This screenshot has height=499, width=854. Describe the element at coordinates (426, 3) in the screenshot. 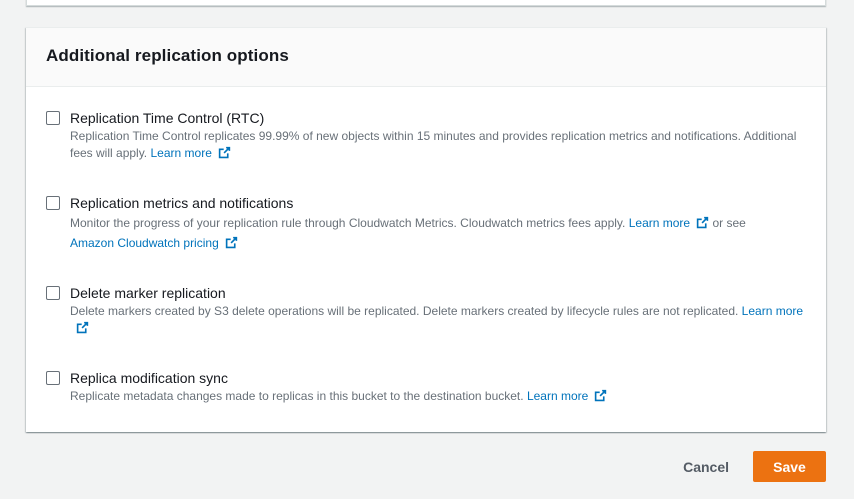

I see `previous-panel-bottom` at that location.